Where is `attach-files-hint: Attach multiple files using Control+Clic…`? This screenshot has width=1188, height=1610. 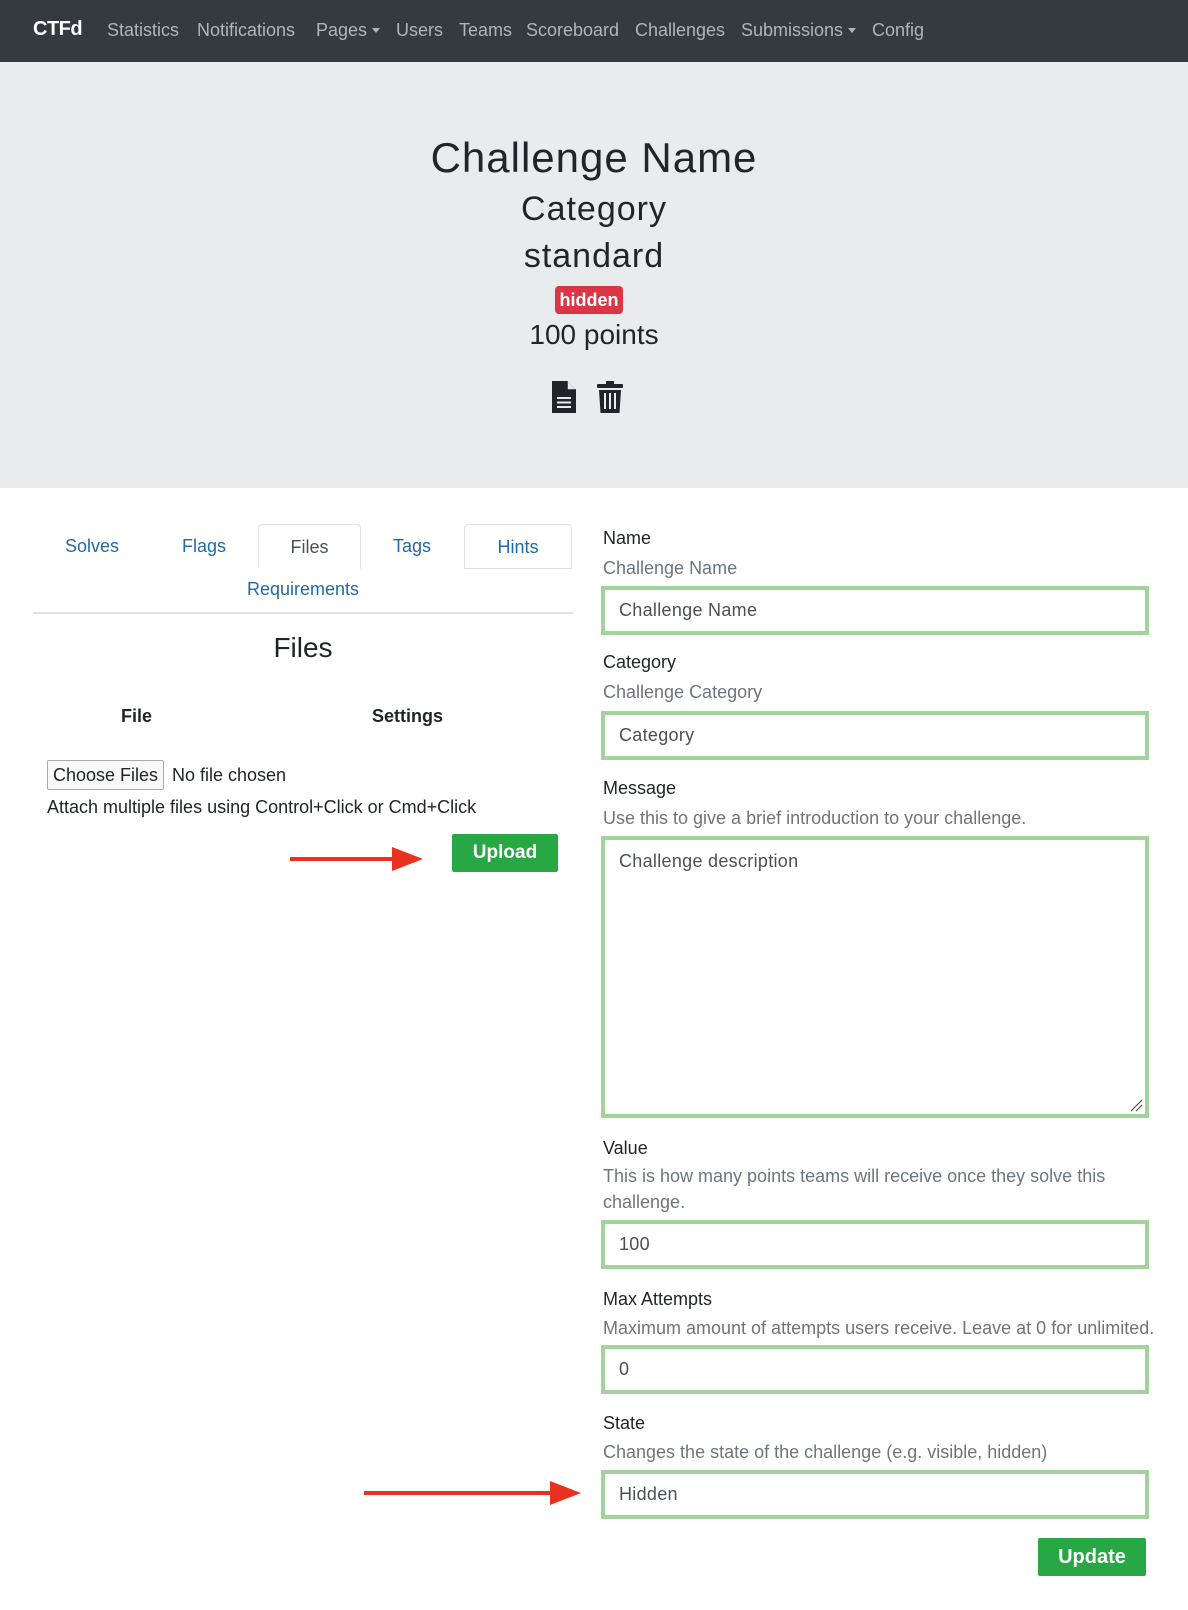 attach-files-hint: Attach multiple files using Control+Clic… is located at coordinates (262, 807).